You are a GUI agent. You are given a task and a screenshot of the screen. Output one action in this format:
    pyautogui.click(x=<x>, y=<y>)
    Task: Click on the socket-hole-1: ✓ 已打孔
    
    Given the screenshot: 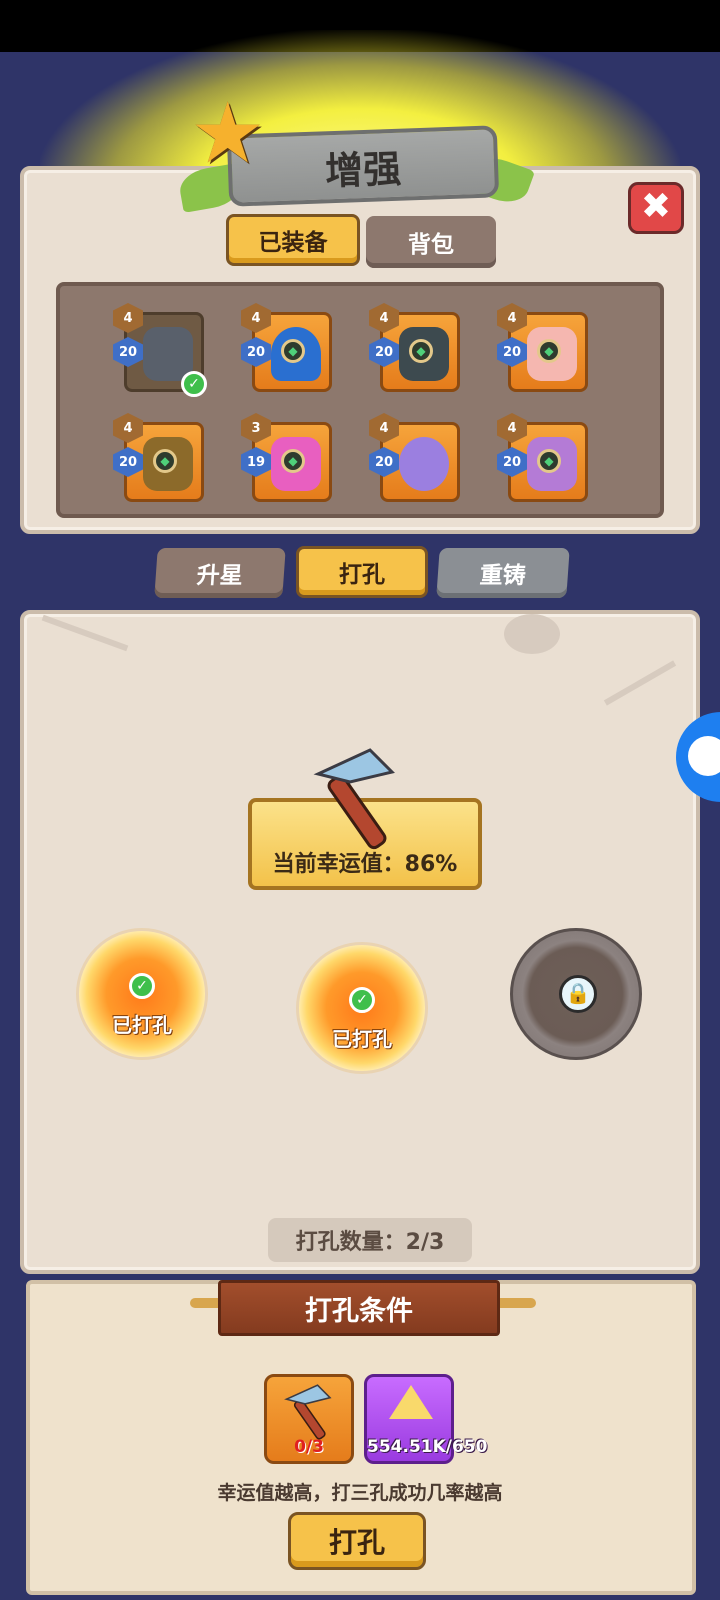 What is the action you would take?
    pyautogui.click(x=142, y=994)
    